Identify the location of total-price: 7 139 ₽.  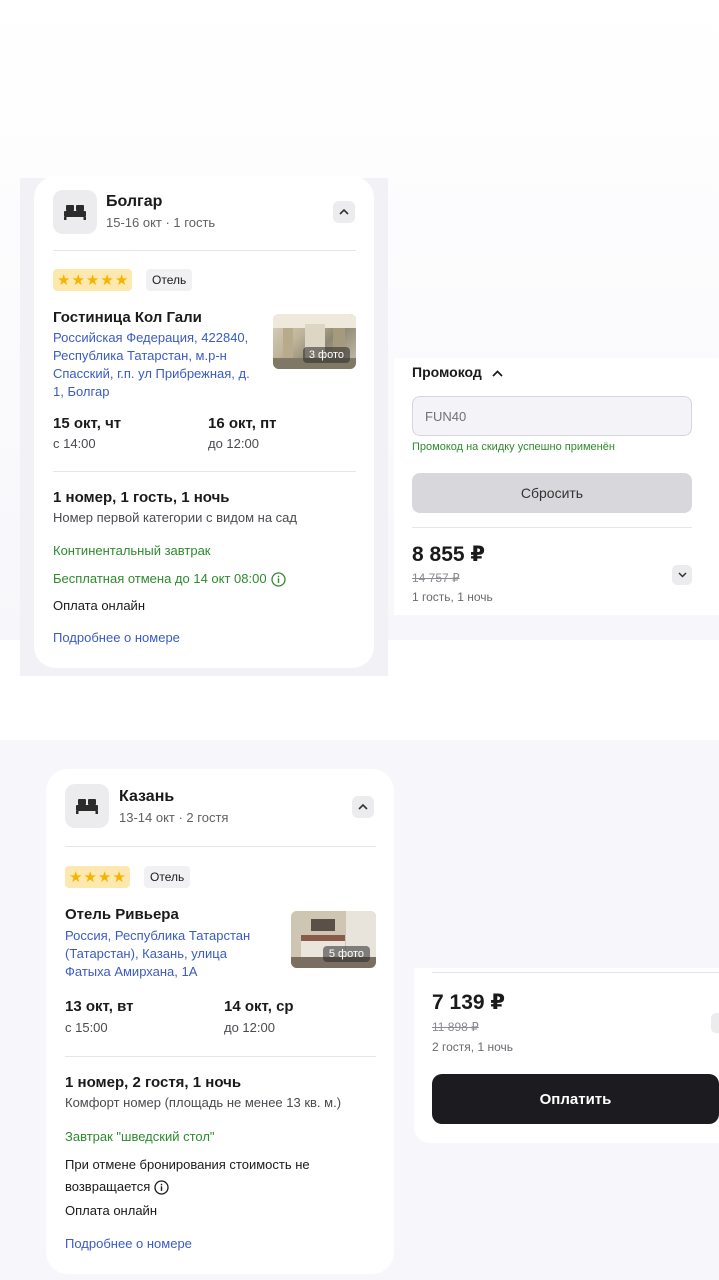
(468, 1002).